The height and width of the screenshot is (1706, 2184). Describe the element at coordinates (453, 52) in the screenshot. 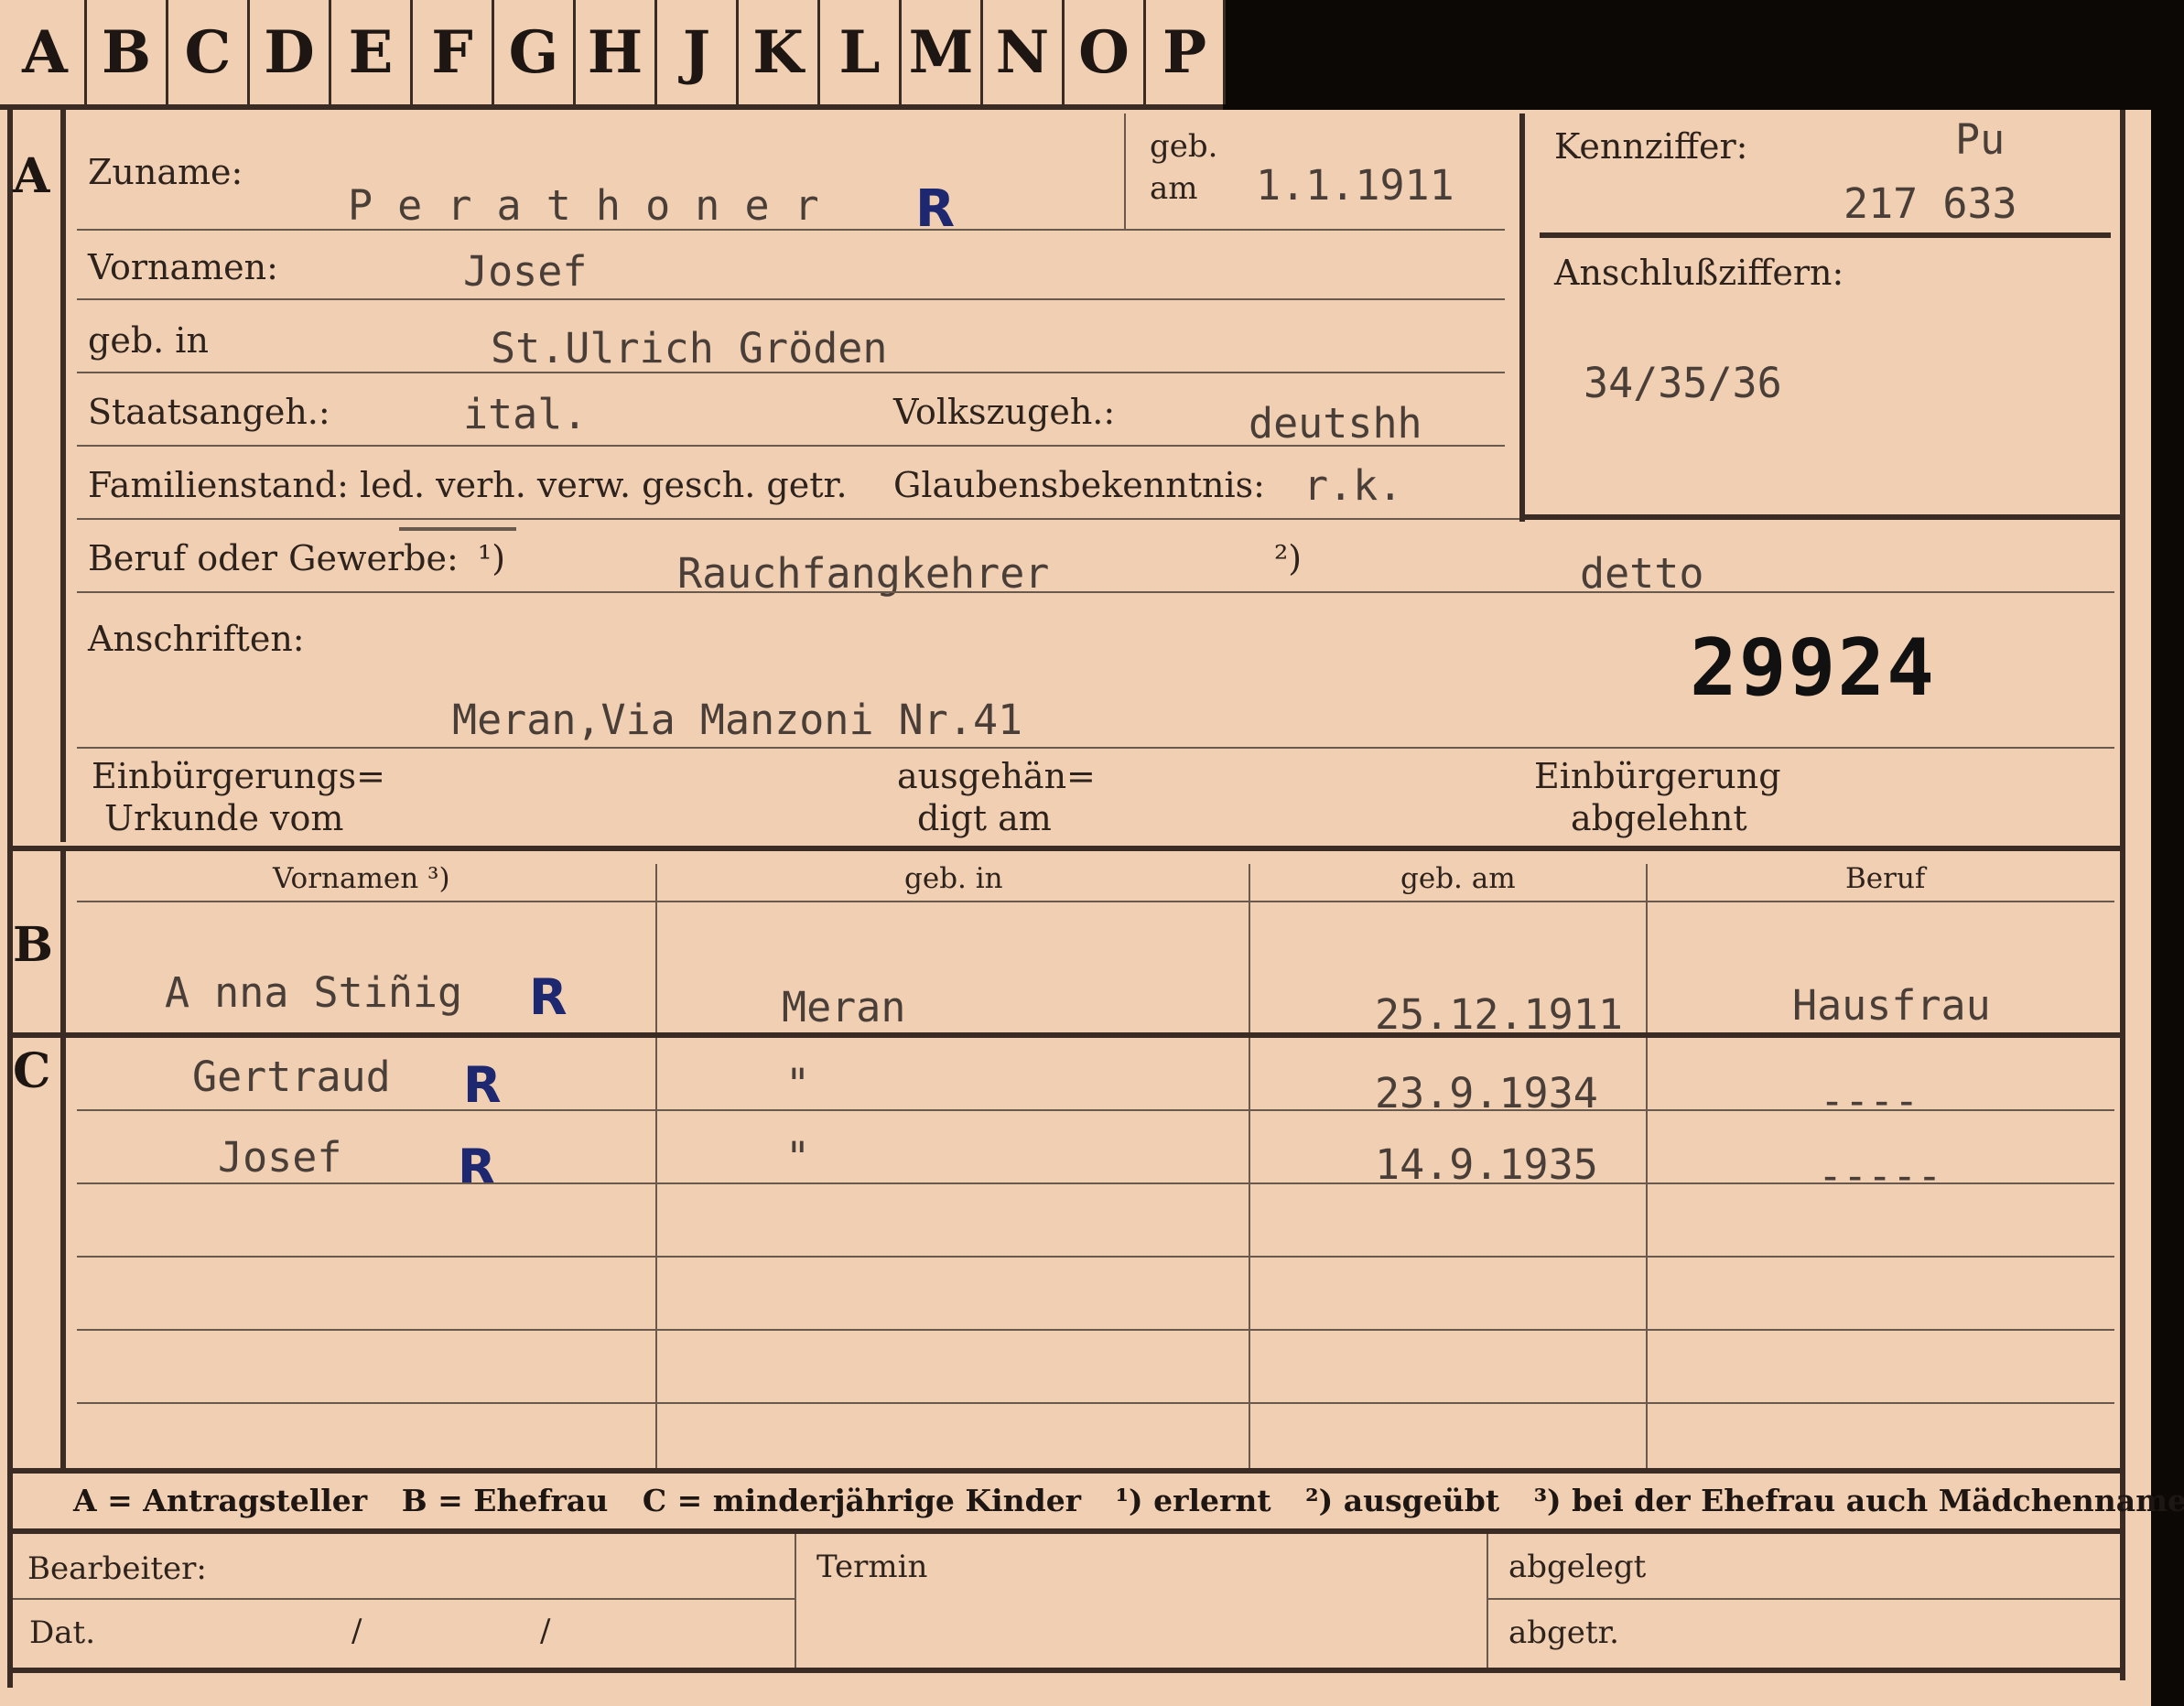

I see `tab-f: F` at that location.